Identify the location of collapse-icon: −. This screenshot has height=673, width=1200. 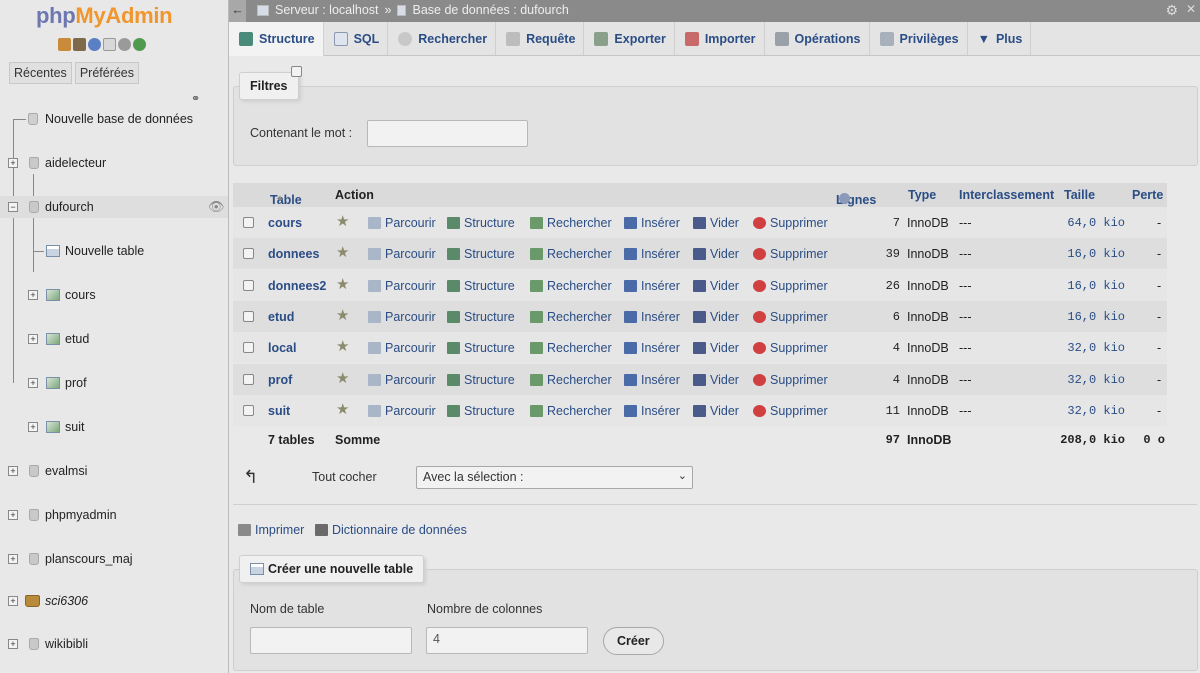
(13, 207).